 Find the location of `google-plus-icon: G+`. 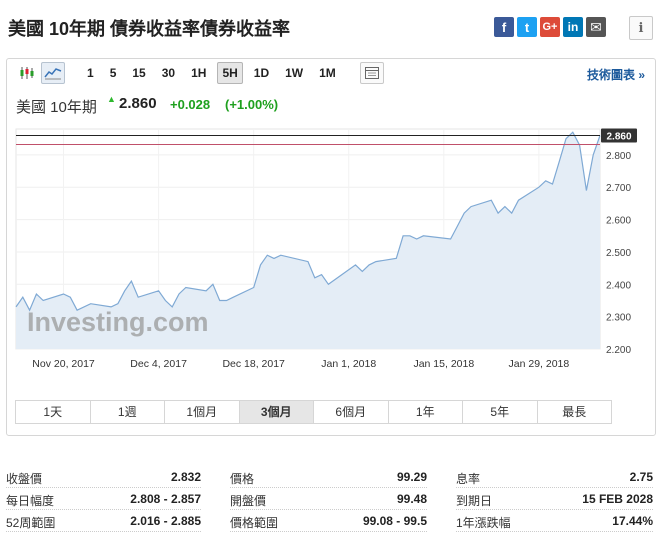

google-plus-icon: G+ is located at coordinates (550, 27).